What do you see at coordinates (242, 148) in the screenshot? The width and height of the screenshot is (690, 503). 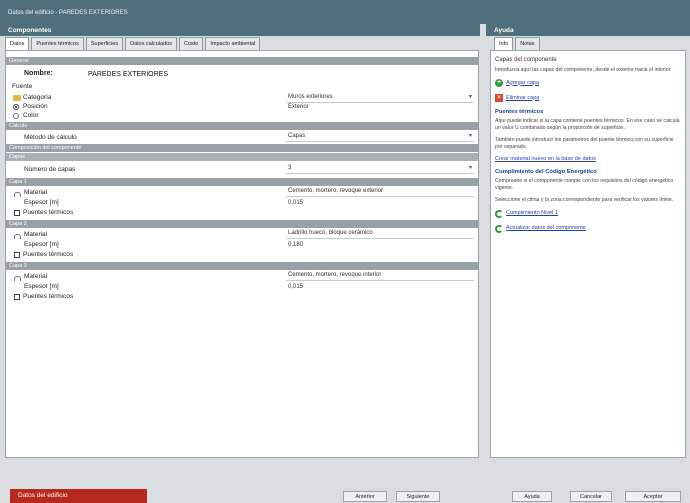 I see `section-layers-group: Composición del componente` at bounding box center [242, 148].